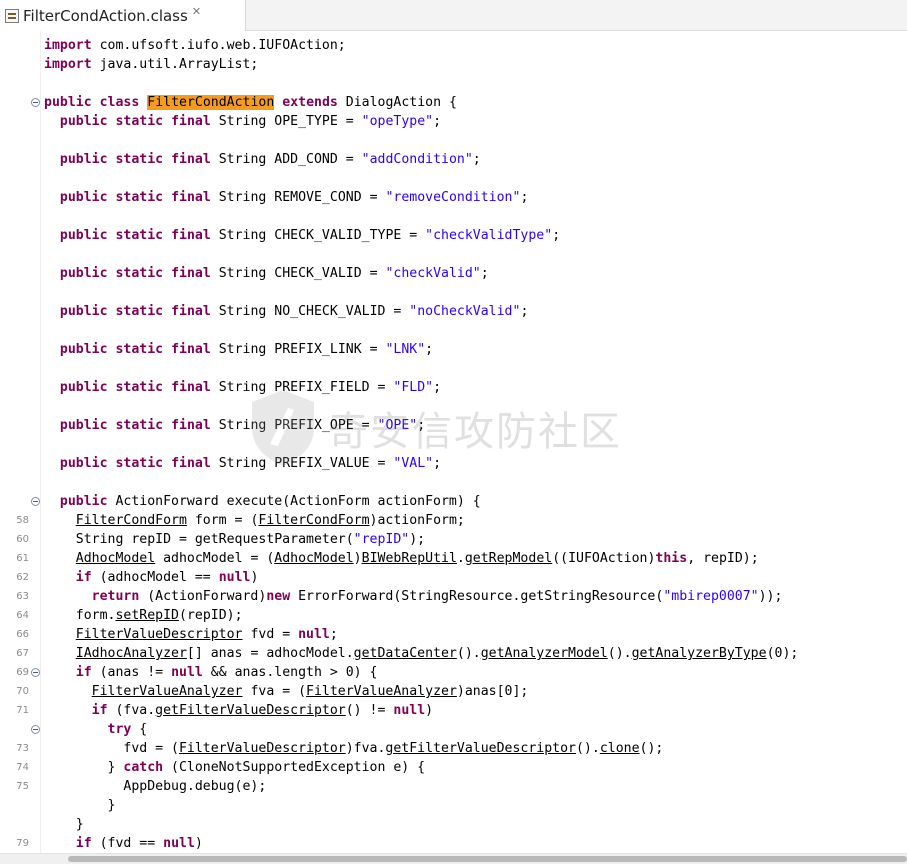 This screenshot has height=864, width=907. What do you see at coordinates (262, 748) in the screenshot?
I see `unresolved-reference-token: FilterValueDescriptor` at bounding box center [262, 748].